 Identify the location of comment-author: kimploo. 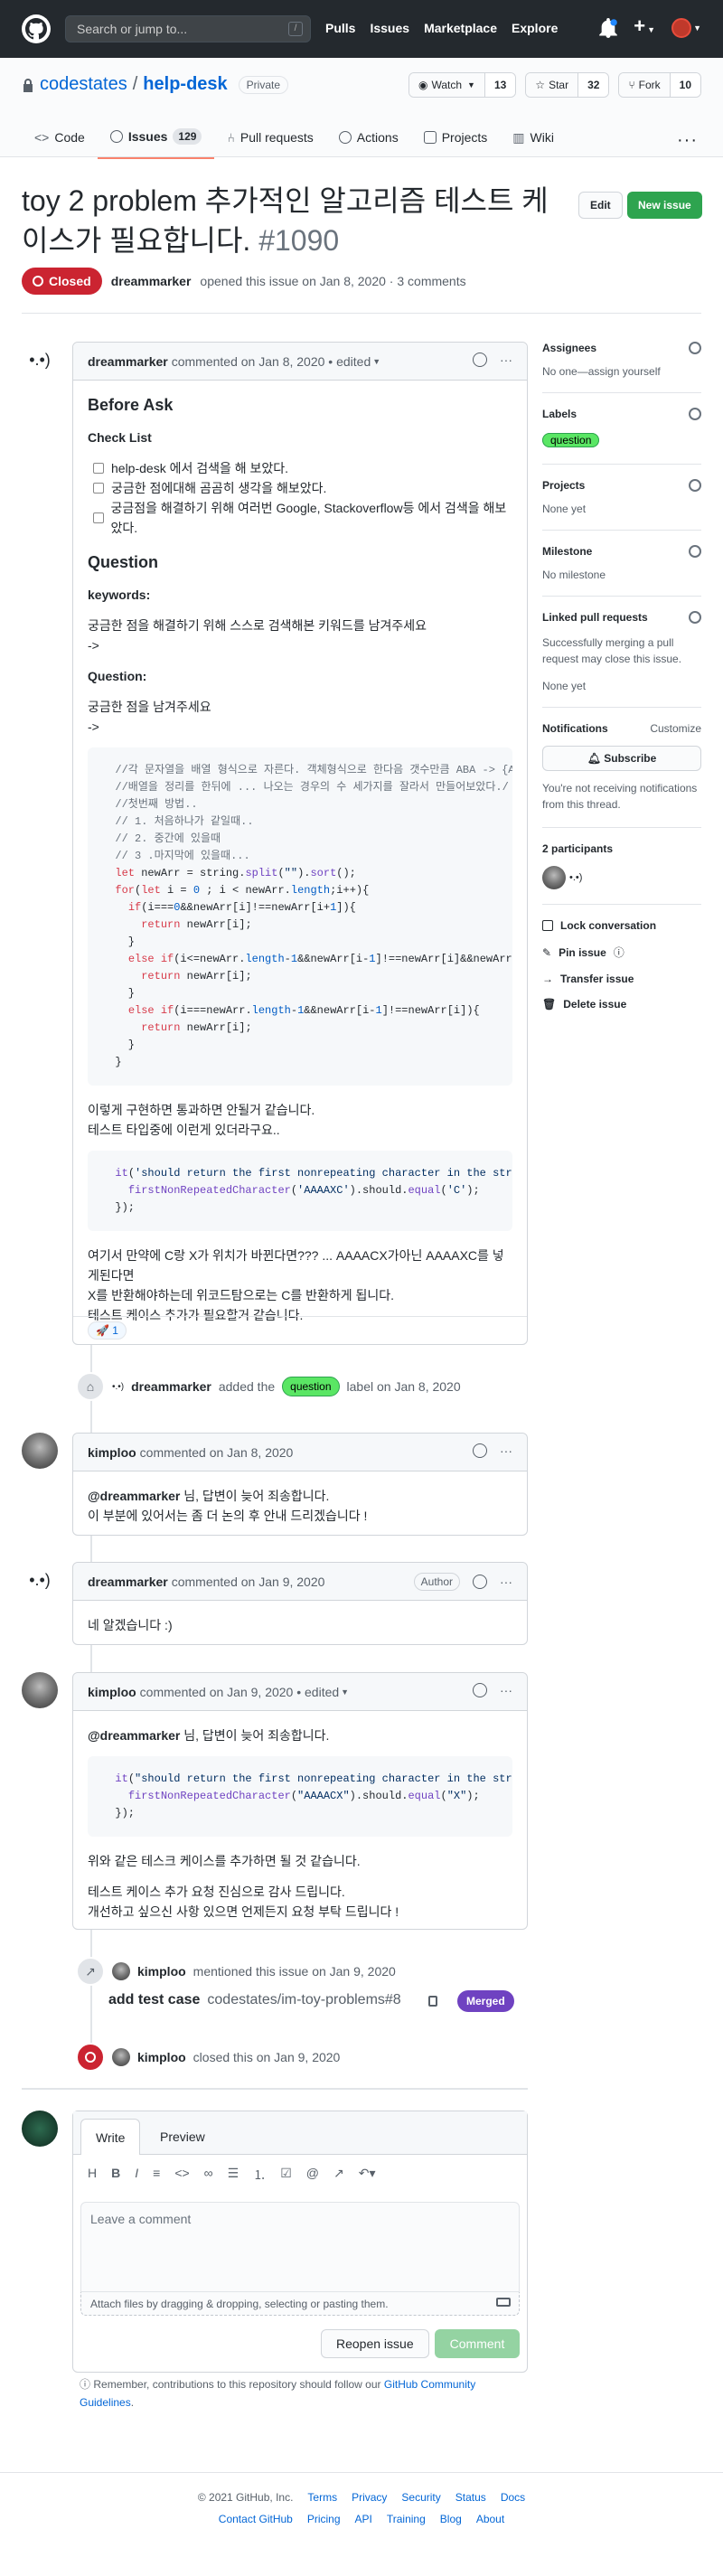
(112, 1692).